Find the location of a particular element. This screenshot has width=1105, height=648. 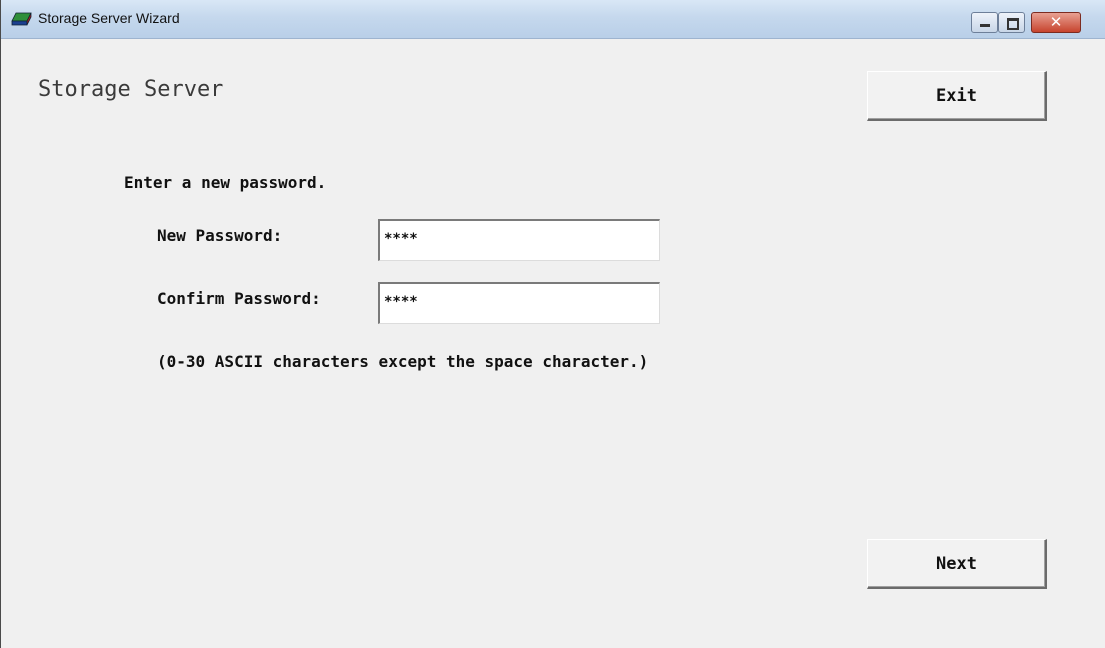

close-icon: ✕ is located at coordinates (1056, 22).